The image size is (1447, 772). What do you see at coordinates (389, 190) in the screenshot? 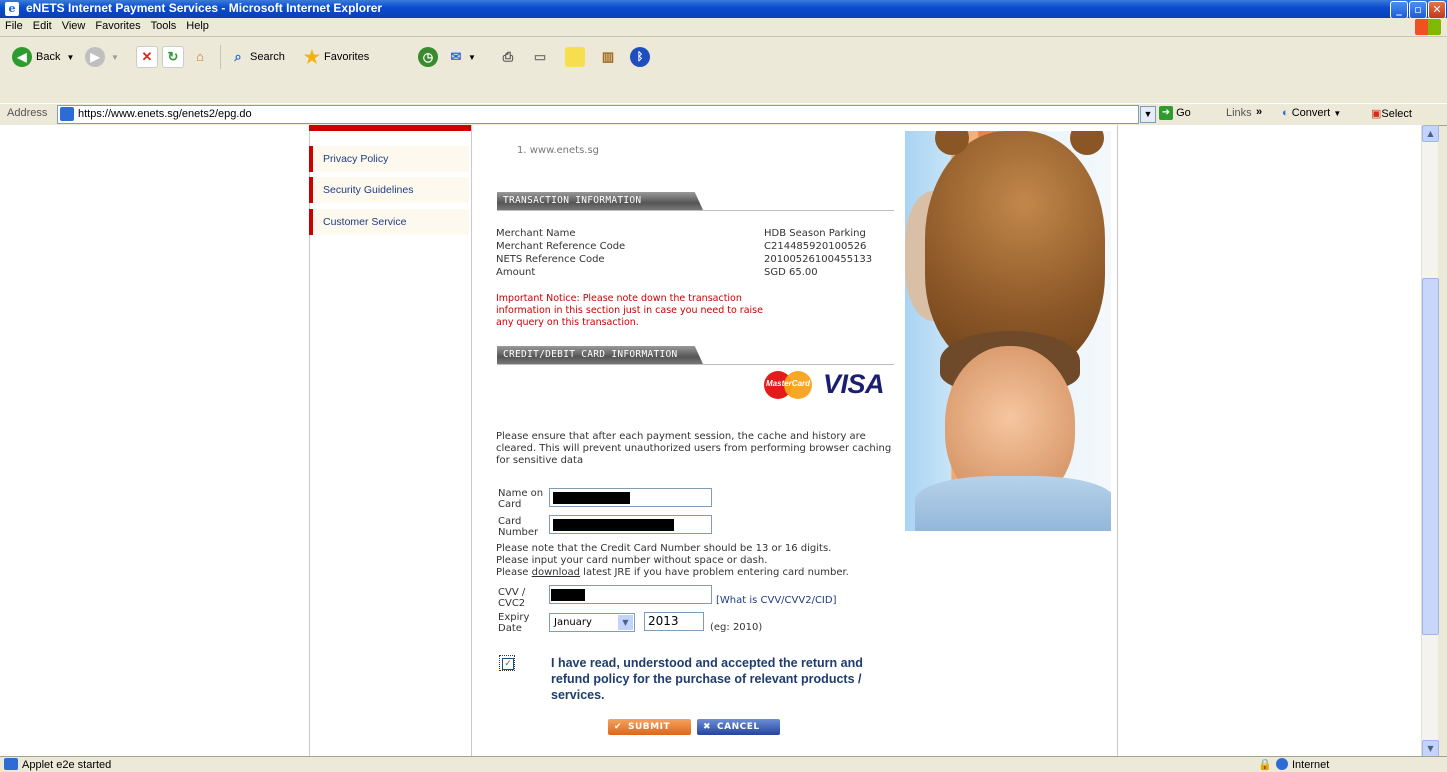
I see `sidebar-item-security-guidelines: Security Guidelines` at bounding box center [389, 190].